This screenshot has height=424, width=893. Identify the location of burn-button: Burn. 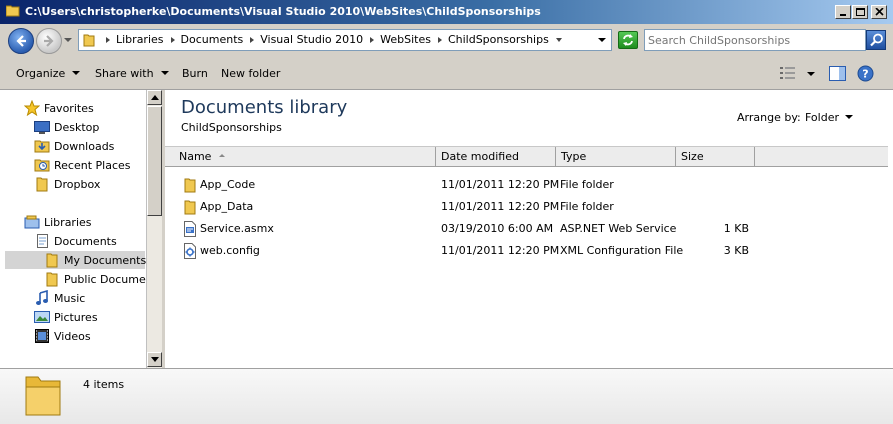
(195, 73).